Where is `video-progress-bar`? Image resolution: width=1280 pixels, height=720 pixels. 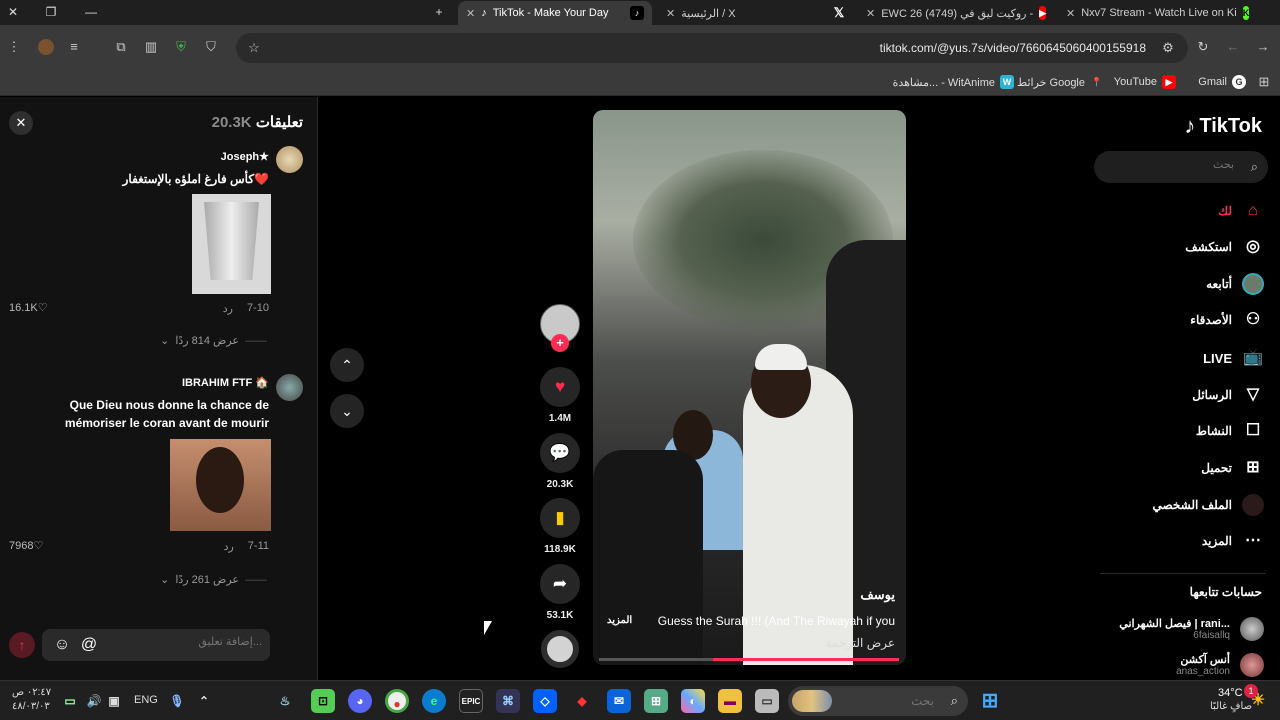
video-progress-bar is located at coordinates (749, 659).